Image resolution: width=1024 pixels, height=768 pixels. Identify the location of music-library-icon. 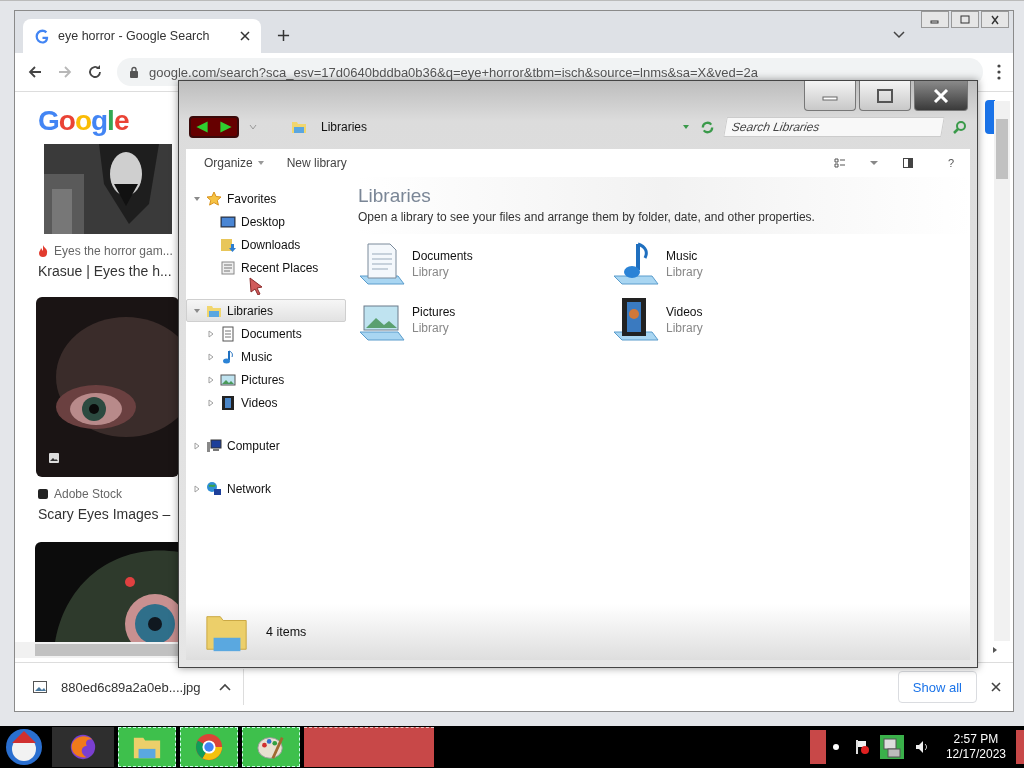
(636, 264).